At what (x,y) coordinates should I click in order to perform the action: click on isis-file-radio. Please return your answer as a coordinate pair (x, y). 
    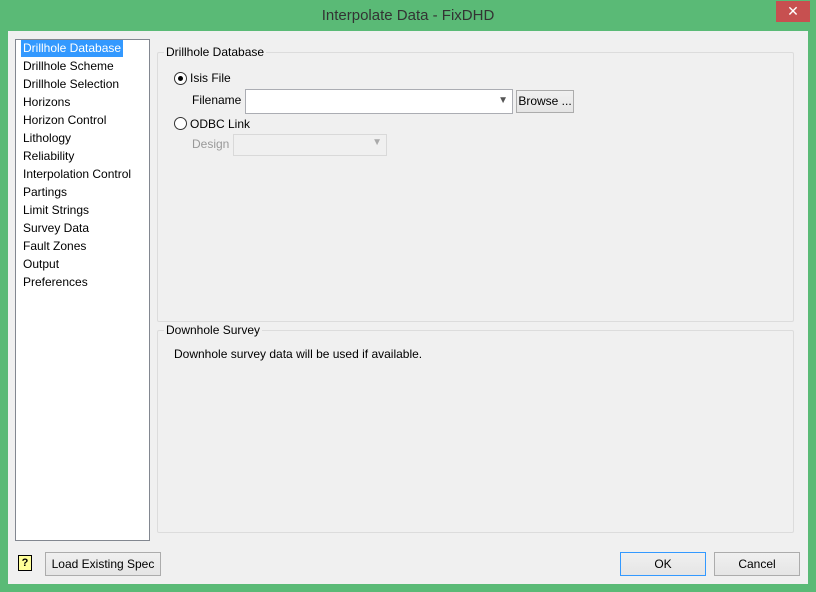
    Looking at the image, I should click on (180, 78).